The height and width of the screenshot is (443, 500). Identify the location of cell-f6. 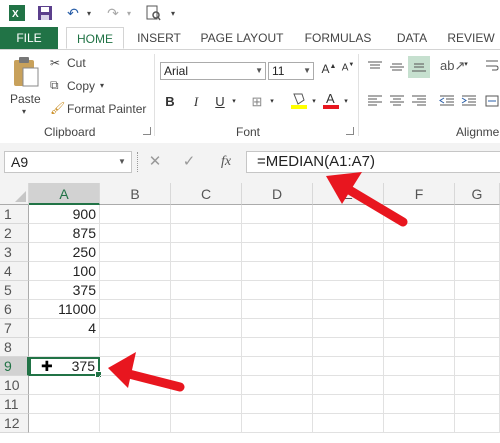
(419, 309).